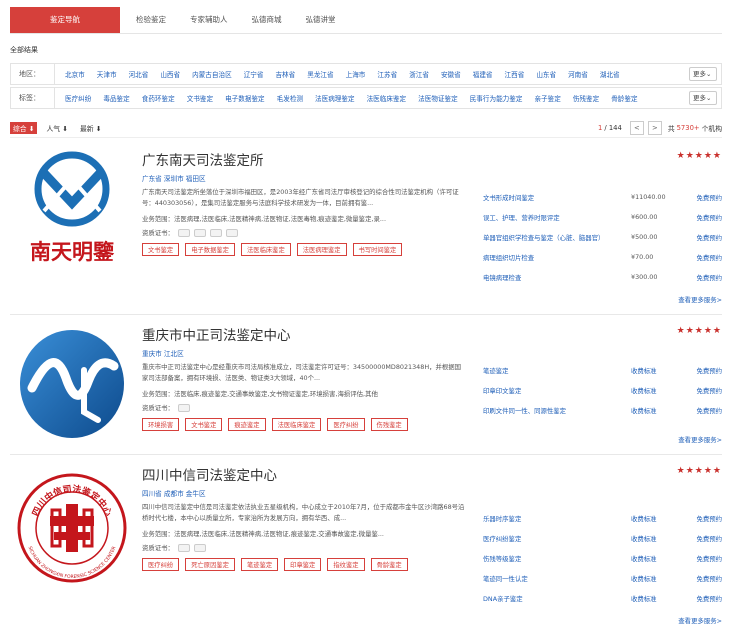 The height and width of the screenshot is (635, 732). Describe the element at coordinates (557, 598) in the screenshot. I see `service-name: DNA亲子鉴定` at that location.